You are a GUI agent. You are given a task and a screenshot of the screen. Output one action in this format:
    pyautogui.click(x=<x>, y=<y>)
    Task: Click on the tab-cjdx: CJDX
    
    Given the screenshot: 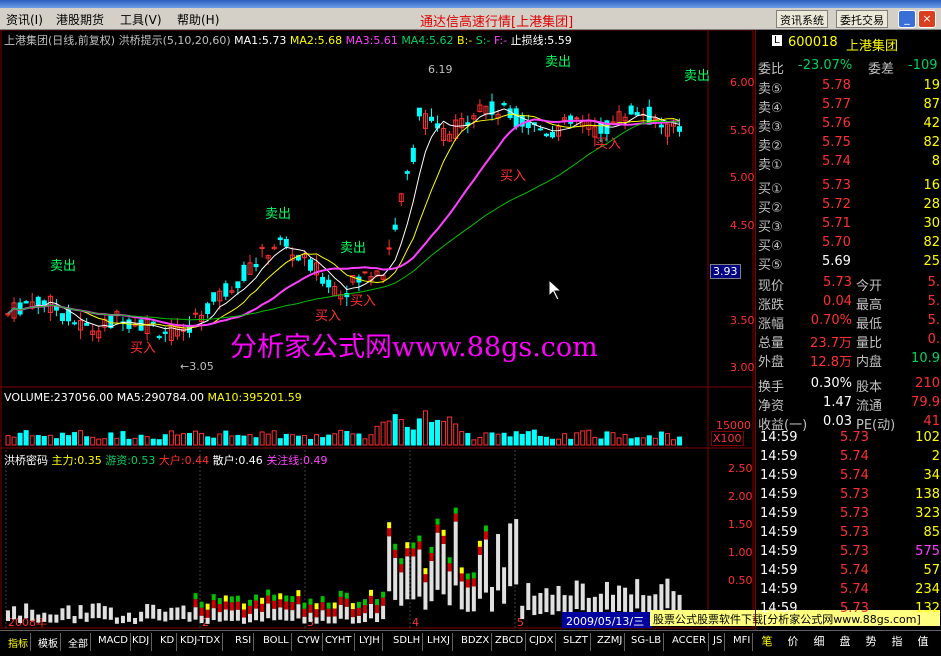 What is the action you would take?
    pyautogui.click(x=542, y=642)
    